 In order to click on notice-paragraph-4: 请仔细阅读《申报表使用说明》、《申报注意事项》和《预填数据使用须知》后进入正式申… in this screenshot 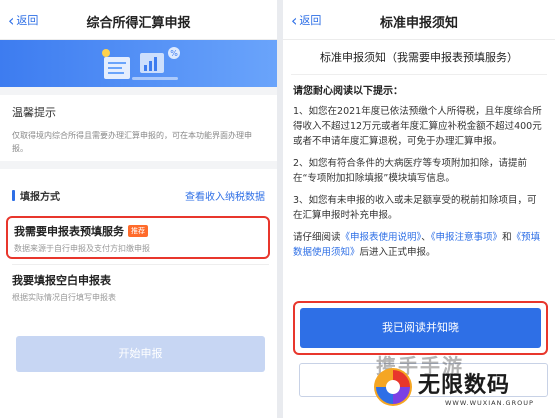, I will do `click(419, 245)`.